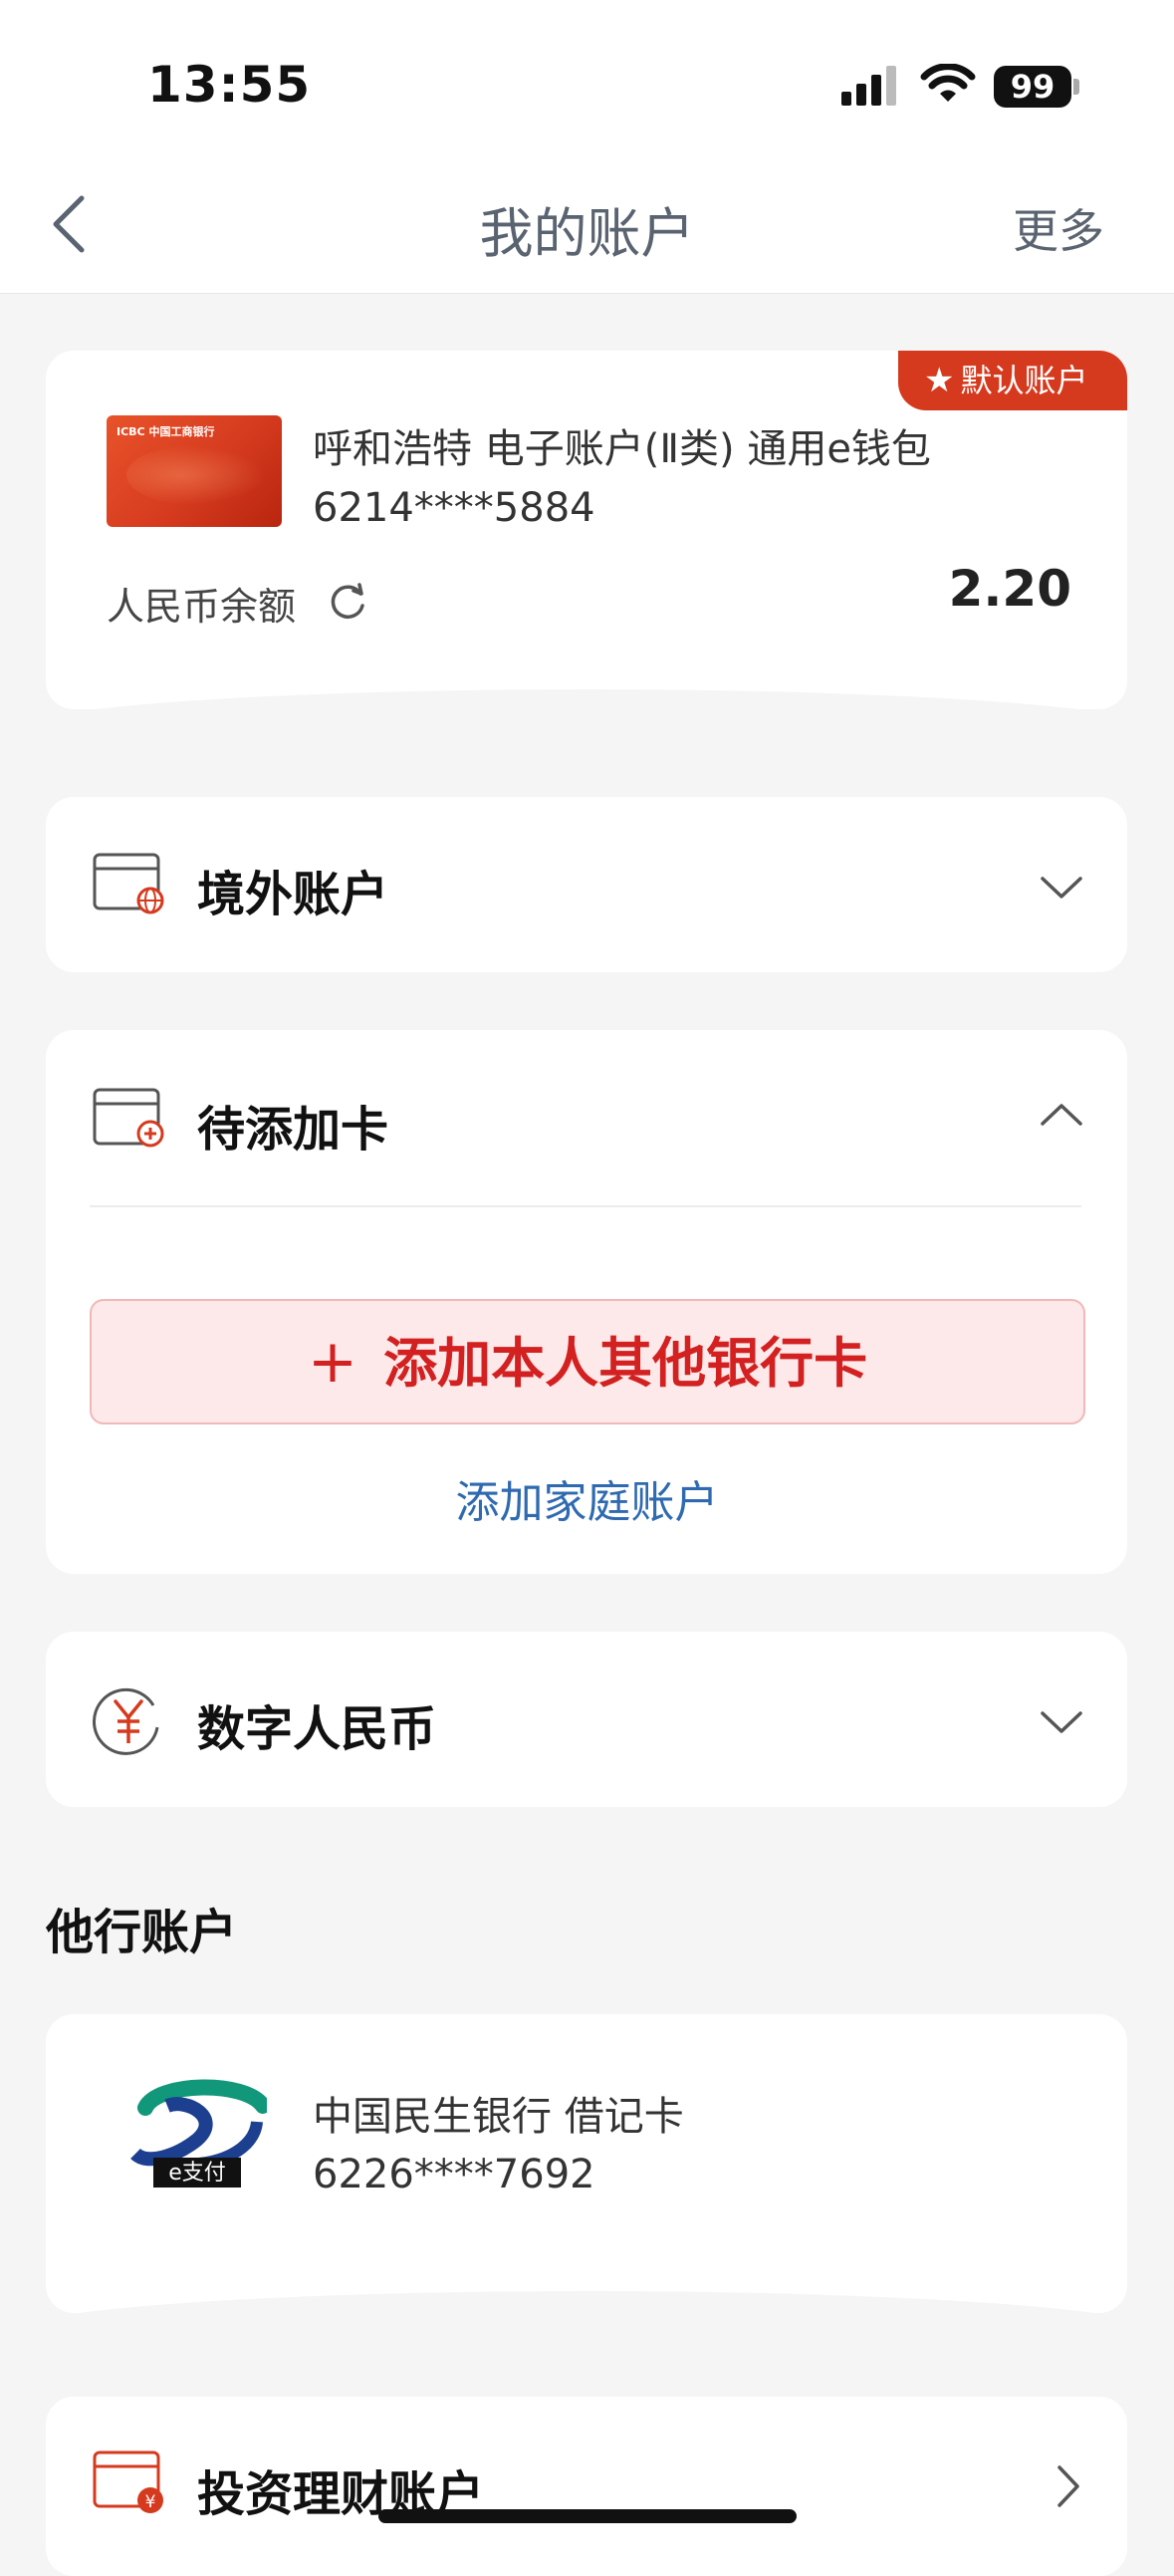  What do you see at coordinates (196, 475) in the screenshot?
I see `card-map-graphic` at bounding box center [196, 475].